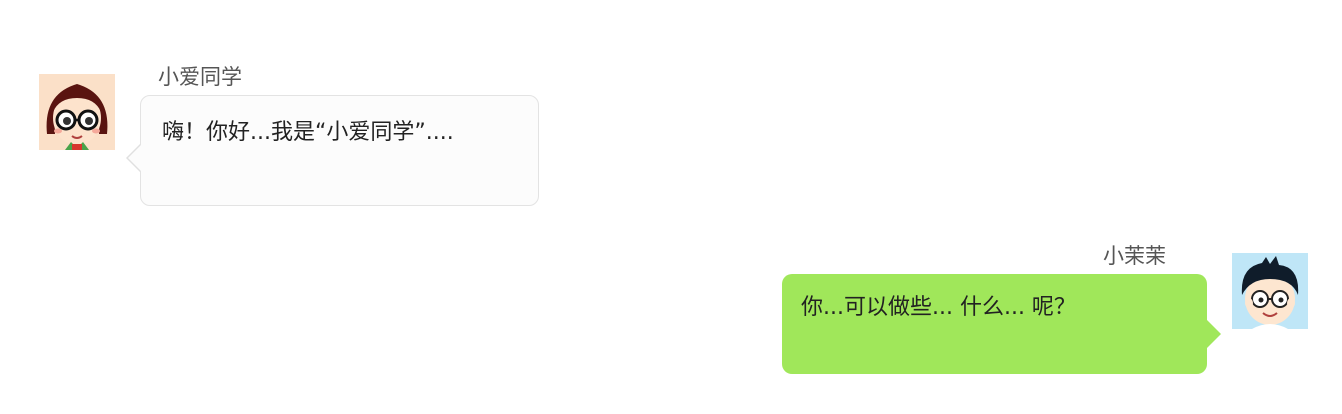 The width and height of the screenshot is (1342, 414). Describe the element at coordinates (200, 77) in the screenshot. I see `sender-name: 小爱同学` at that location.